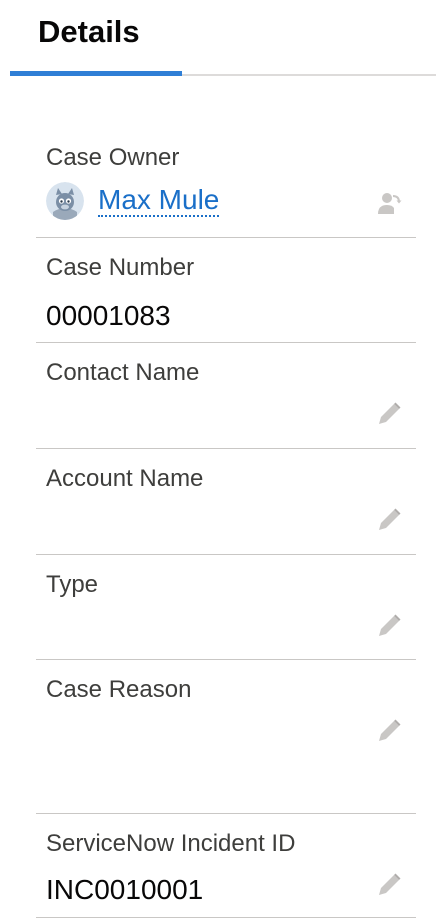 This screenshot has height=920, width=436. What do you see at coordinates (89, 31) in the screenshot?
I see `tab-details-label: Details` at bounding box center [89, 31].